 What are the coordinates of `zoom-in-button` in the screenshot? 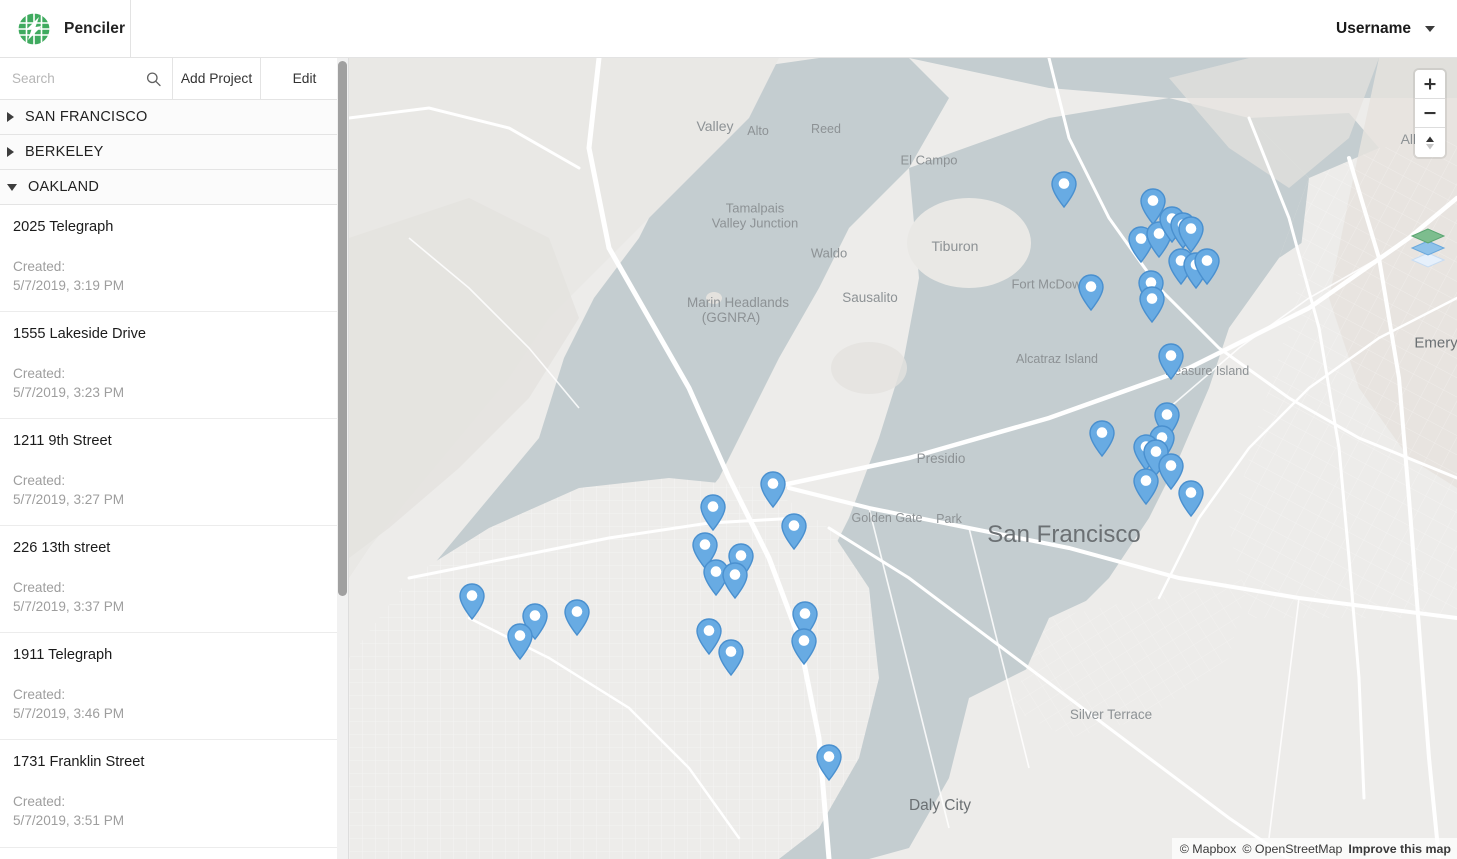 It's located at (1430, 84).